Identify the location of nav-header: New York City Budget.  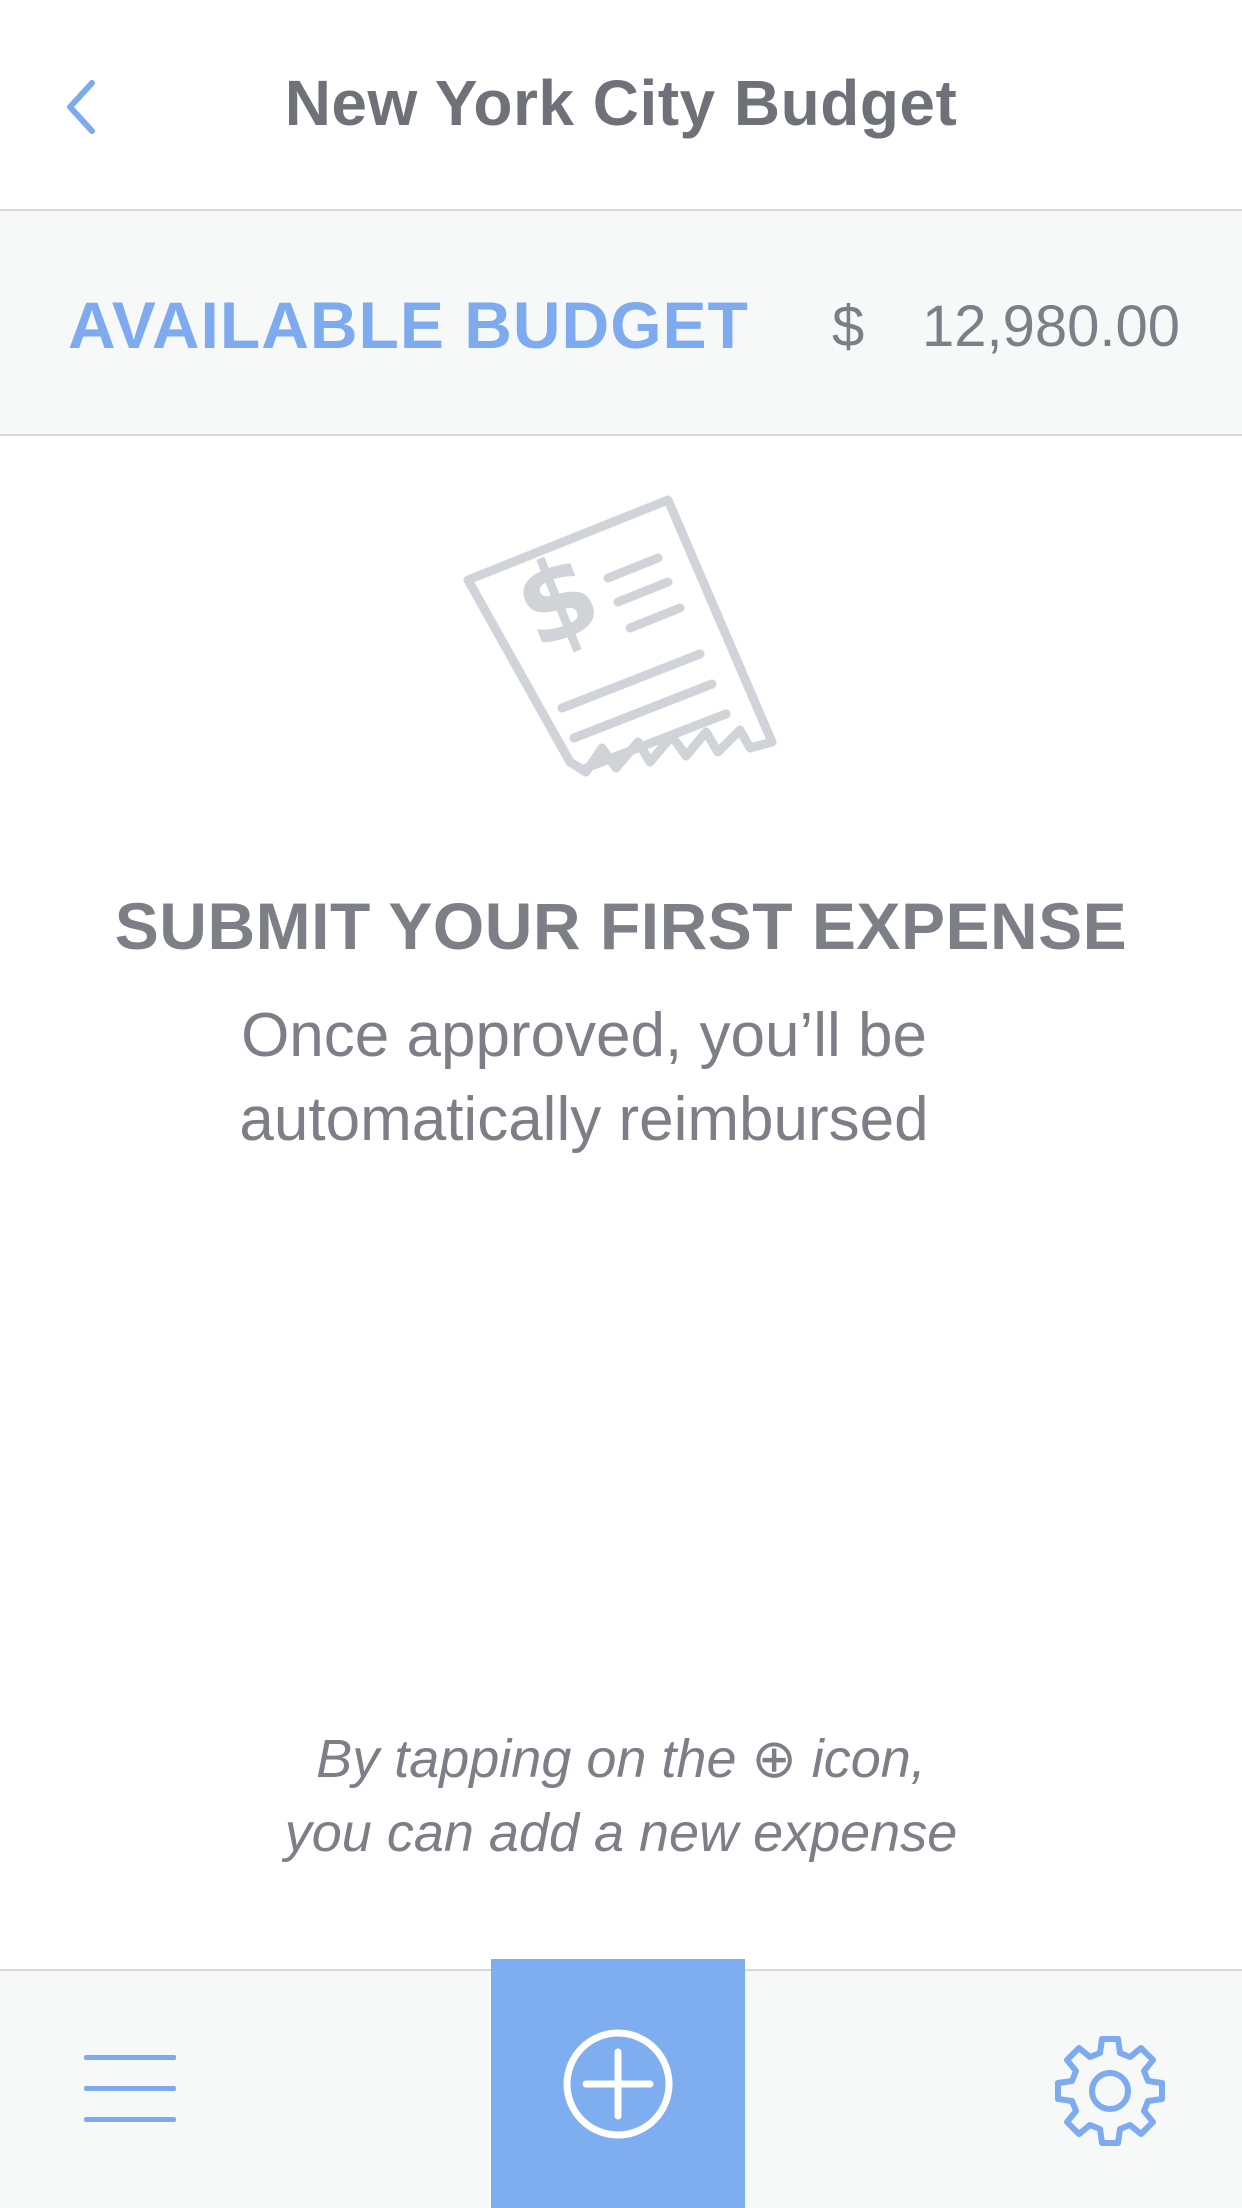
(621, 105).